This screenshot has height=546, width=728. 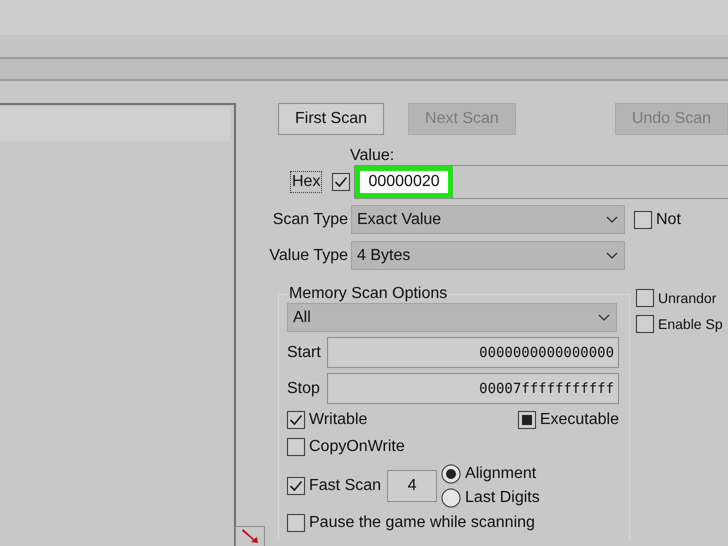 I want to click on value-type-dropdown: 4 Bytes, so click(x=488, y=255).